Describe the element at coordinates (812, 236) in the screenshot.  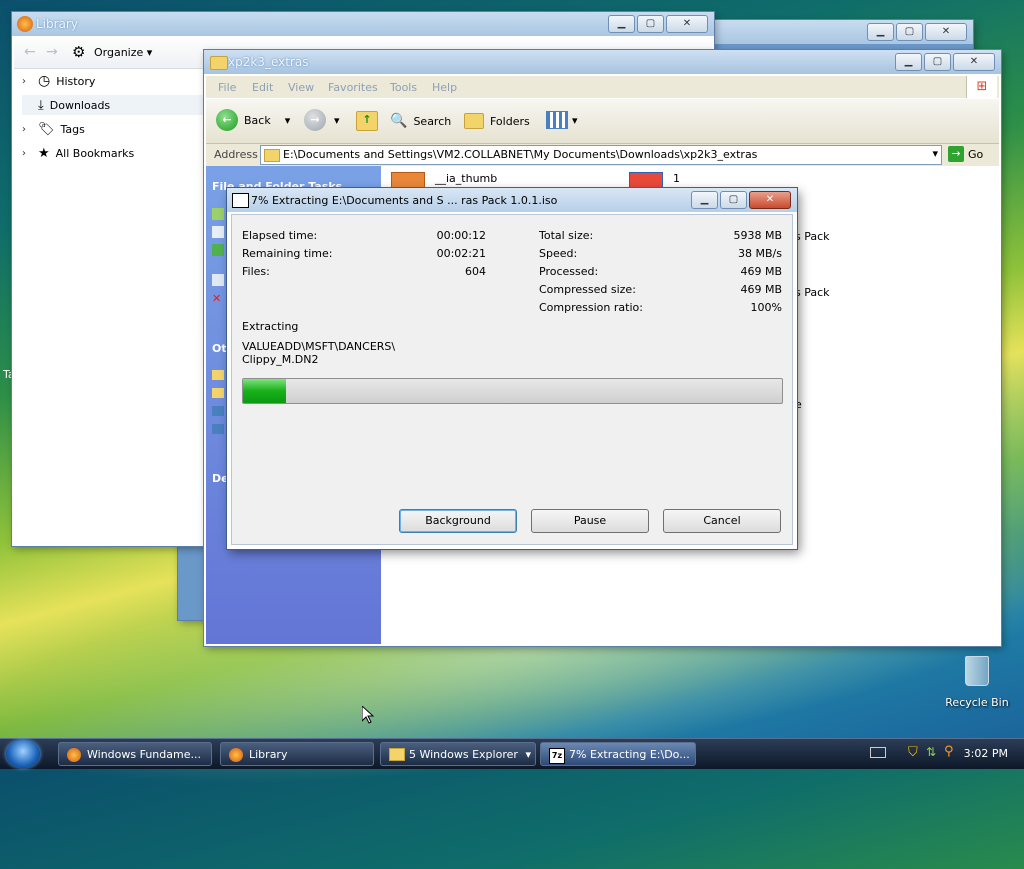
I see `file-name-partial: s Pack` at that location.